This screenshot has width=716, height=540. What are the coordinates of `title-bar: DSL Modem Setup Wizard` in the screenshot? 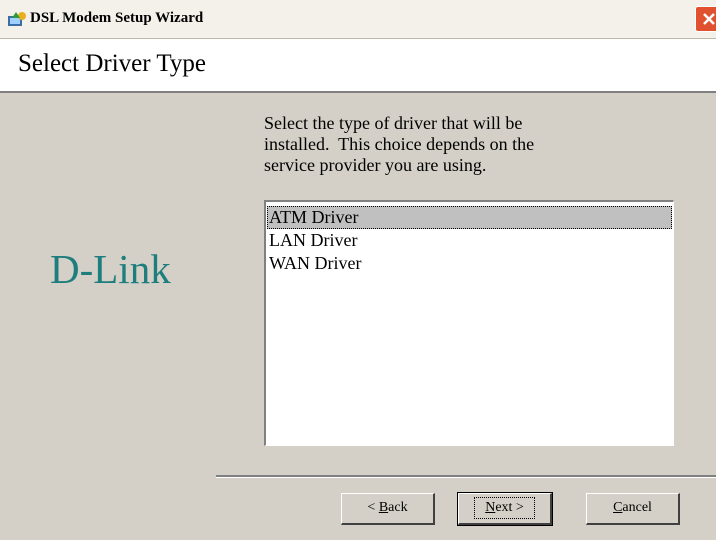 It's located at (358, 19).